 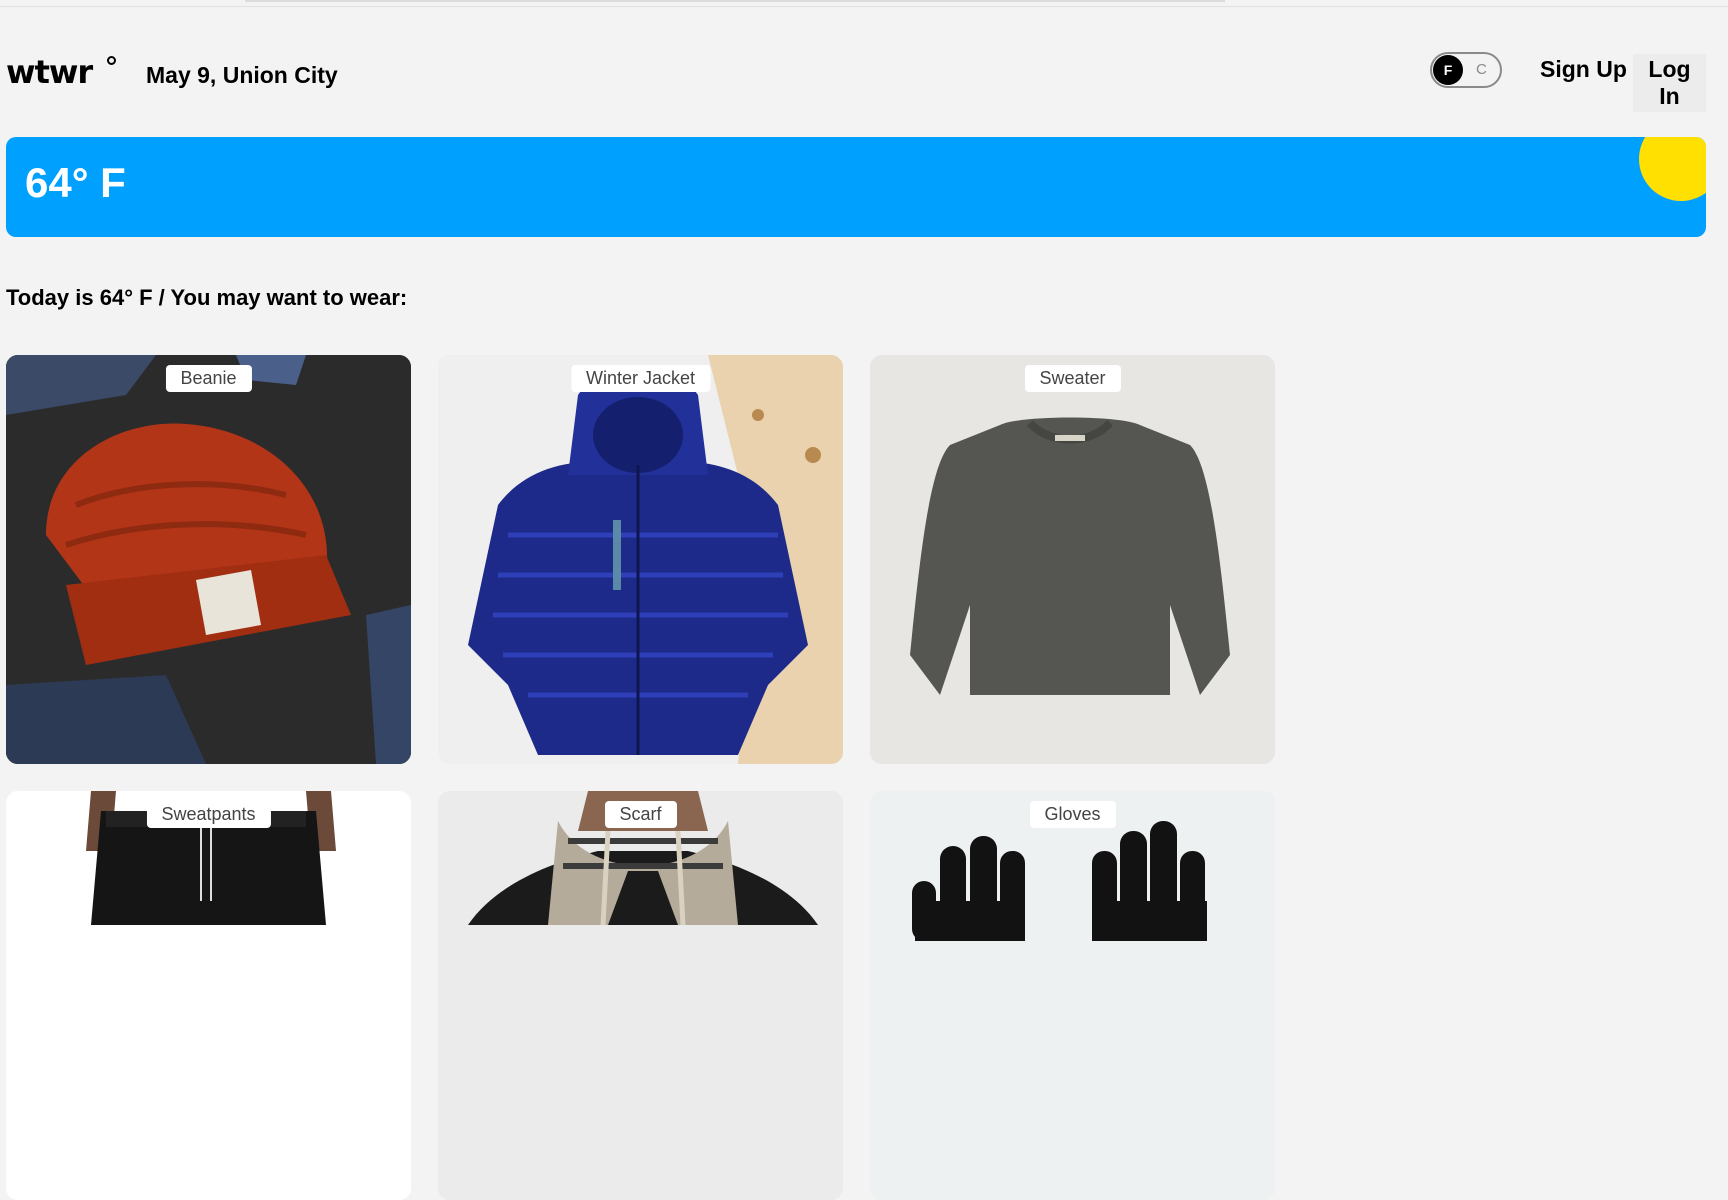 I want to click on item-label: Scarf, so click(x=640, y=814).